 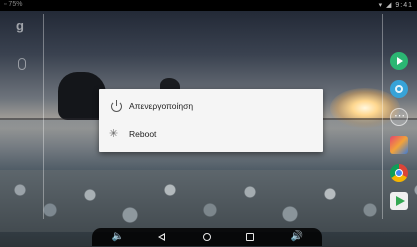 I want to click on power-off-option: Απενεργοποίηση, so click(x=211, y=106).